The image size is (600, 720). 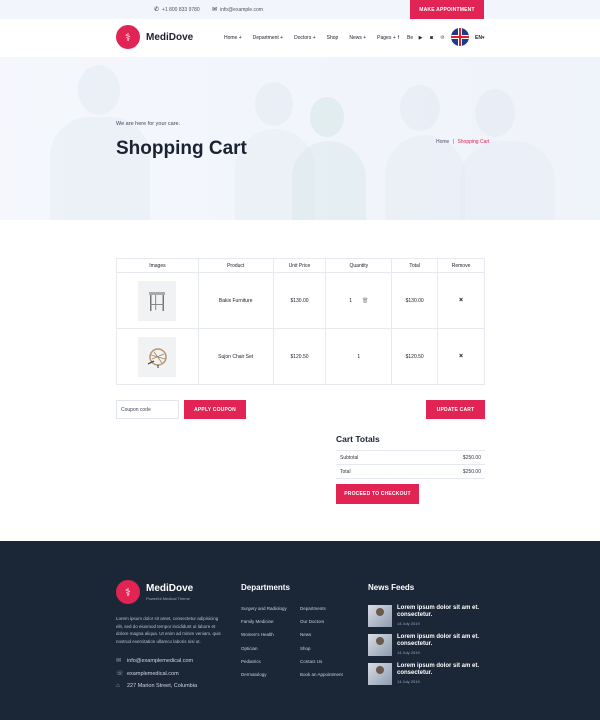 I want to click on facebook-icon: f, so click(x=398, y=38).